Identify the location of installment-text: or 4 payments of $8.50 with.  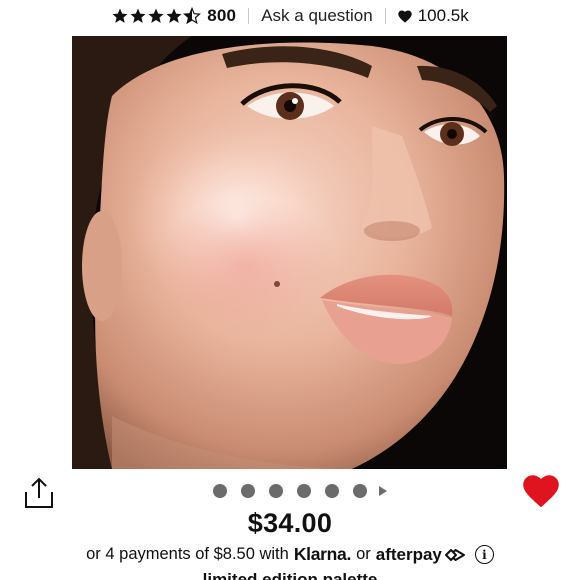
(187, 554).